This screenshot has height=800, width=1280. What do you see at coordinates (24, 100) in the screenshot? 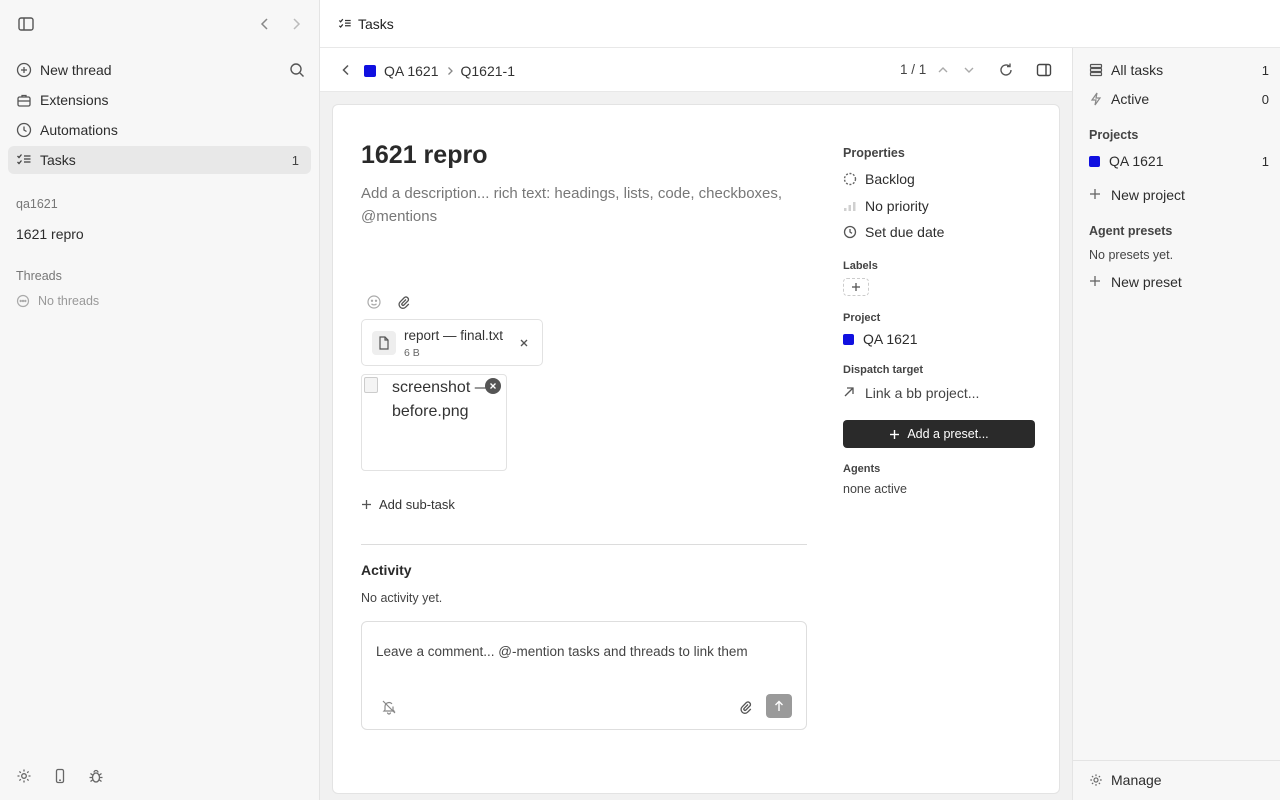
I see `briefcase-icon` at bounding box center [24, 100].